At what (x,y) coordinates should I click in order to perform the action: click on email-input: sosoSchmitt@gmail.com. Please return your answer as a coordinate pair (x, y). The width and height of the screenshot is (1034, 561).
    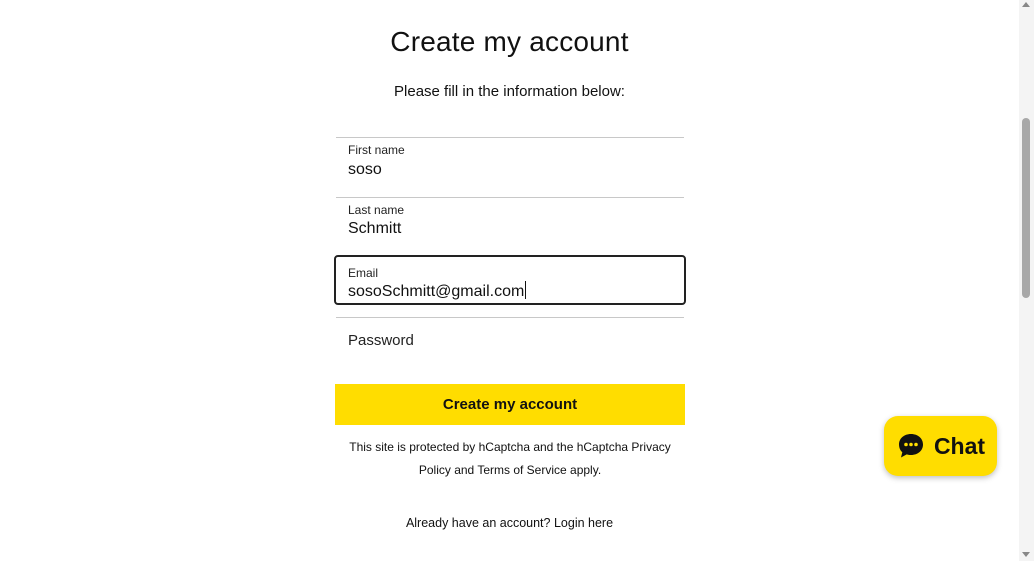
    Looking at the image, I should click on (437, 291).